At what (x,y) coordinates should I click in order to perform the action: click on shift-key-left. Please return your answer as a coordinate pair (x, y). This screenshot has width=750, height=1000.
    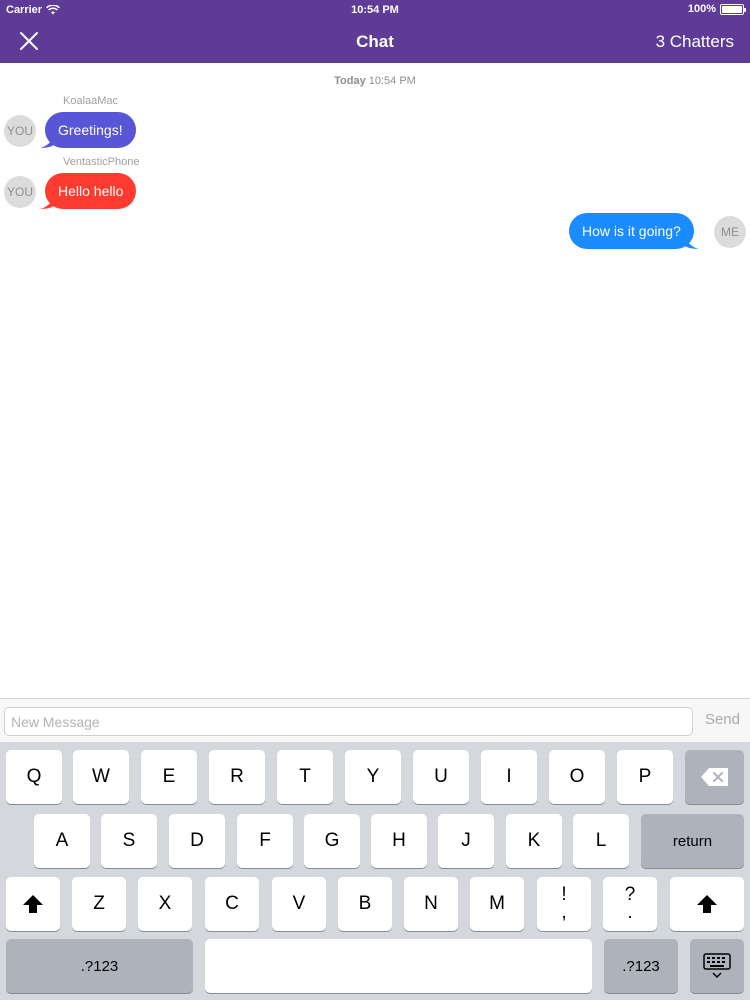
    Looking at the image, I should click on (33, 904).